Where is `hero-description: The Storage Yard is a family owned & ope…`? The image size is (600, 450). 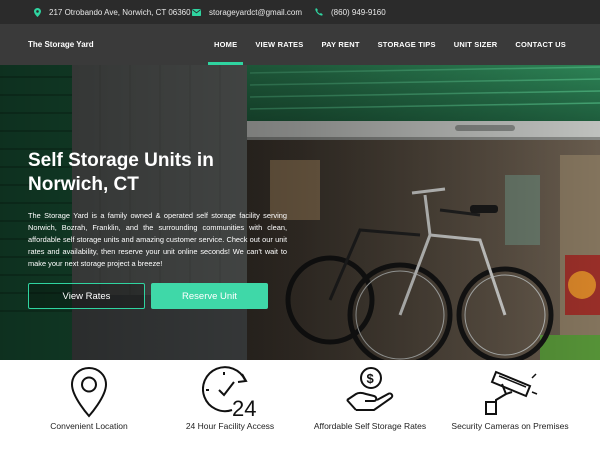 hero-description: The Storage Yard is a family owned & ope… is located at coordinates (157, 240).